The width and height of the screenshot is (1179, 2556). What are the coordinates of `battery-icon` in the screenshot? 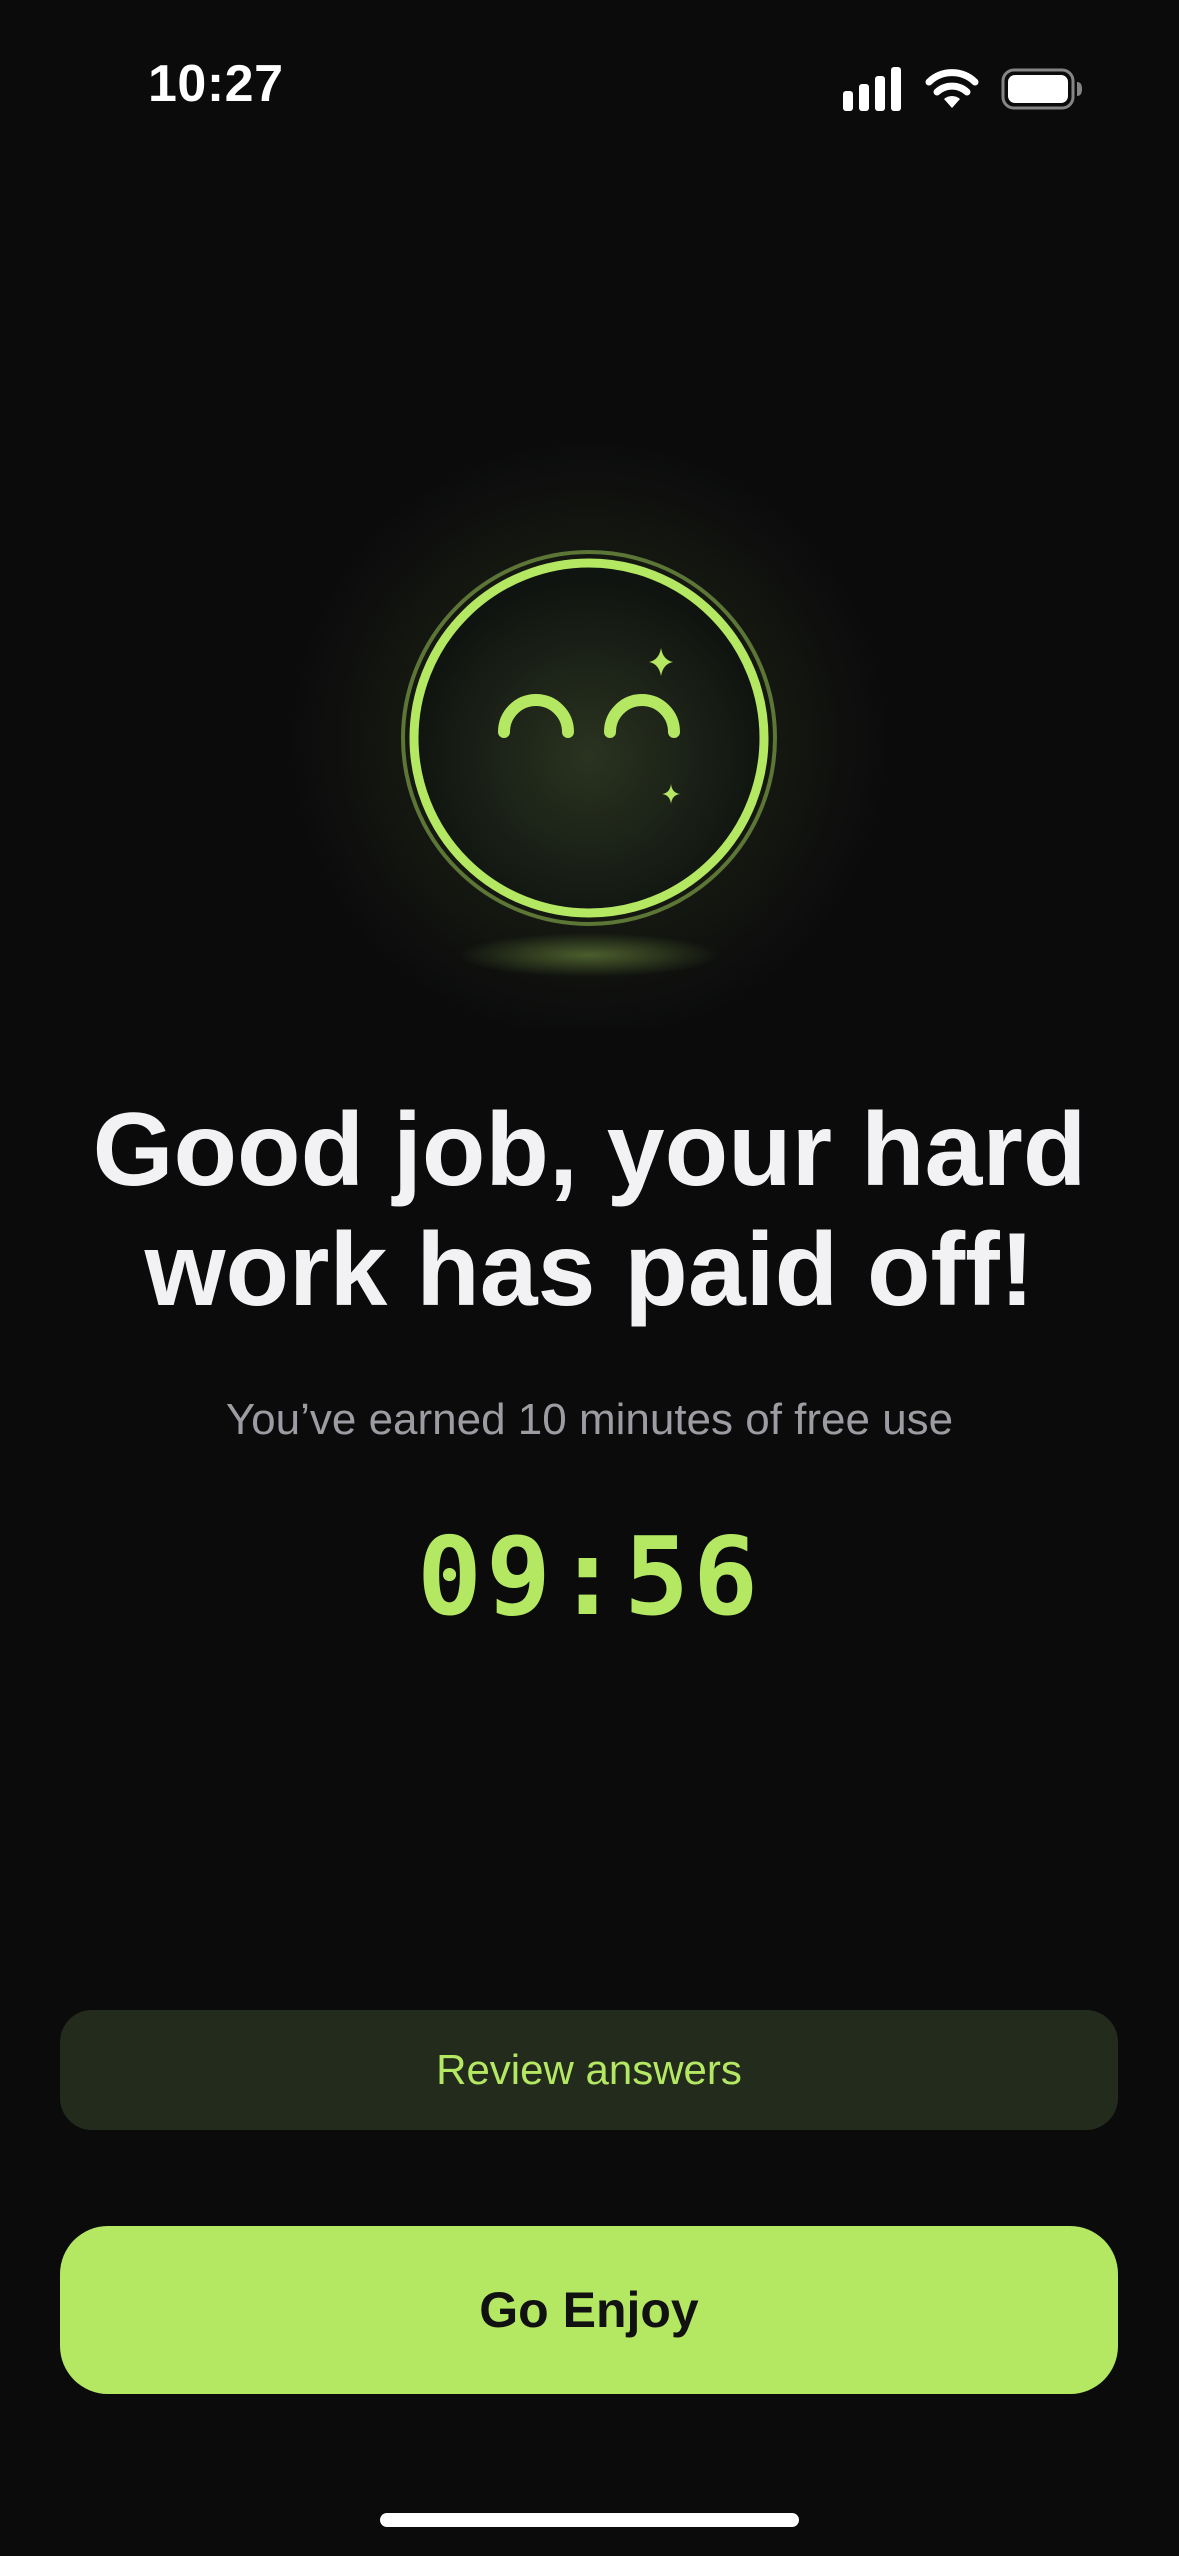 It's located at (1042, 89).